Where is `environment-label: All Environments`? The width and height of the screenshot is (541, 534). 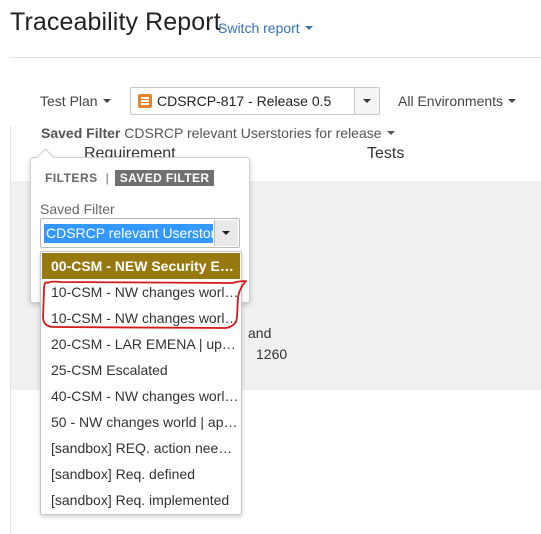 environment-label: All Environments is located at coordinates (451, 101).